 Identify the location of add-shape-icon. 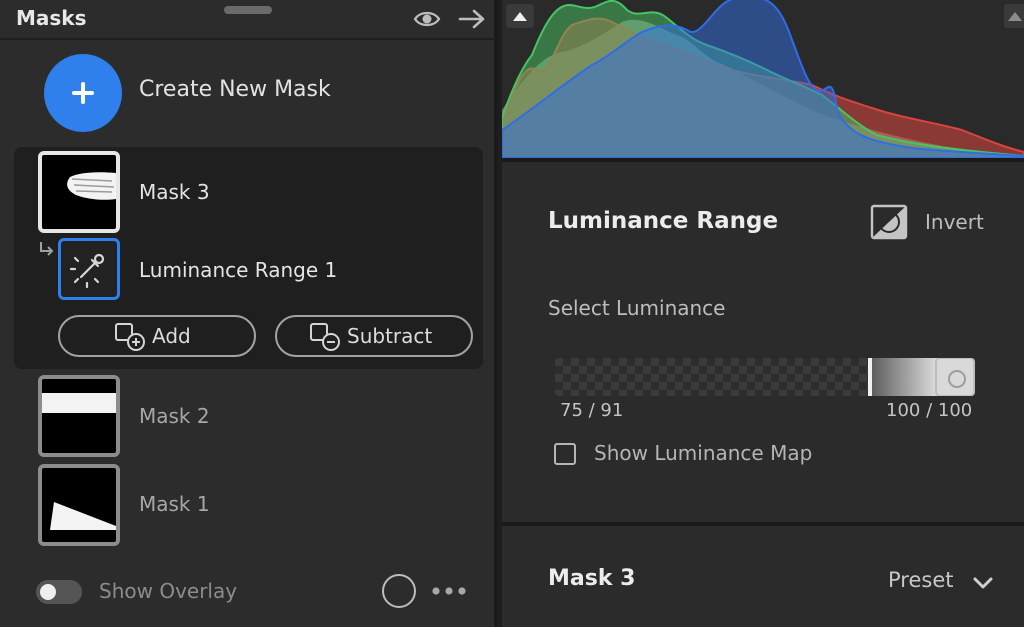
(130, 337).